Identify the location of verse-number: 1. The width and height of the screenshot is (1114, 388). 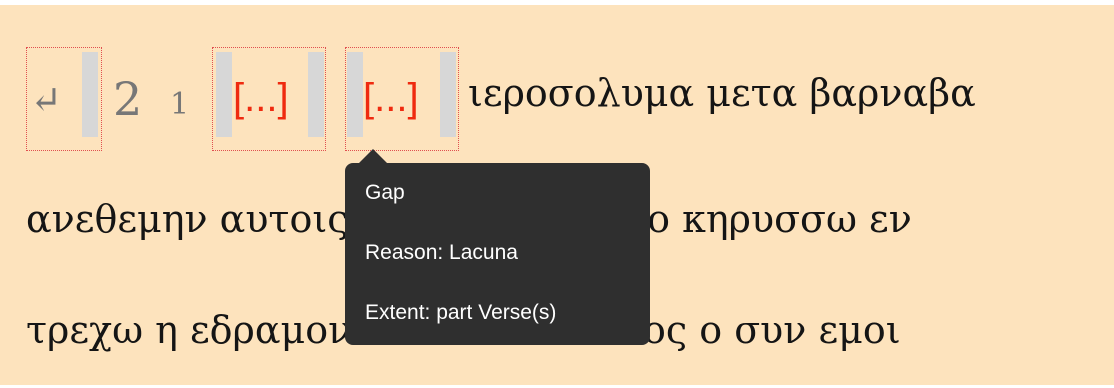
(180, 104).